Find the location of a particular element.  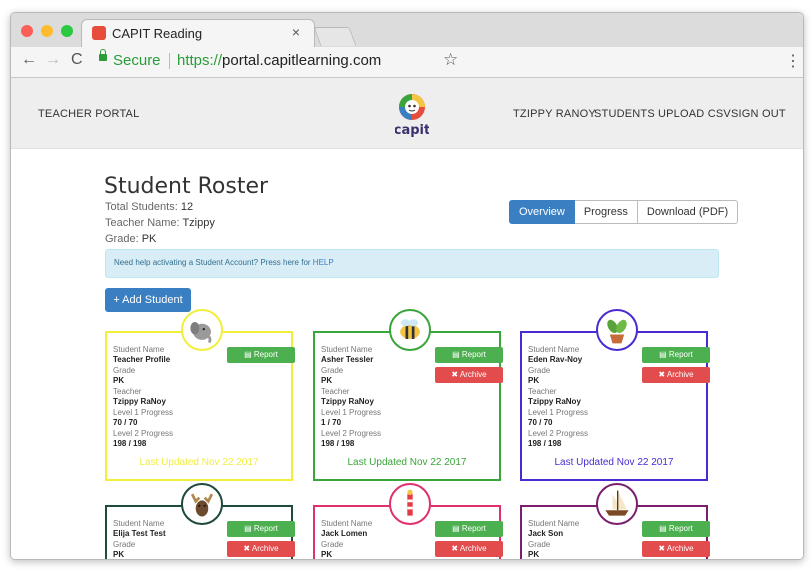

grade: Grade: PK is located at coordinates (130, 239).